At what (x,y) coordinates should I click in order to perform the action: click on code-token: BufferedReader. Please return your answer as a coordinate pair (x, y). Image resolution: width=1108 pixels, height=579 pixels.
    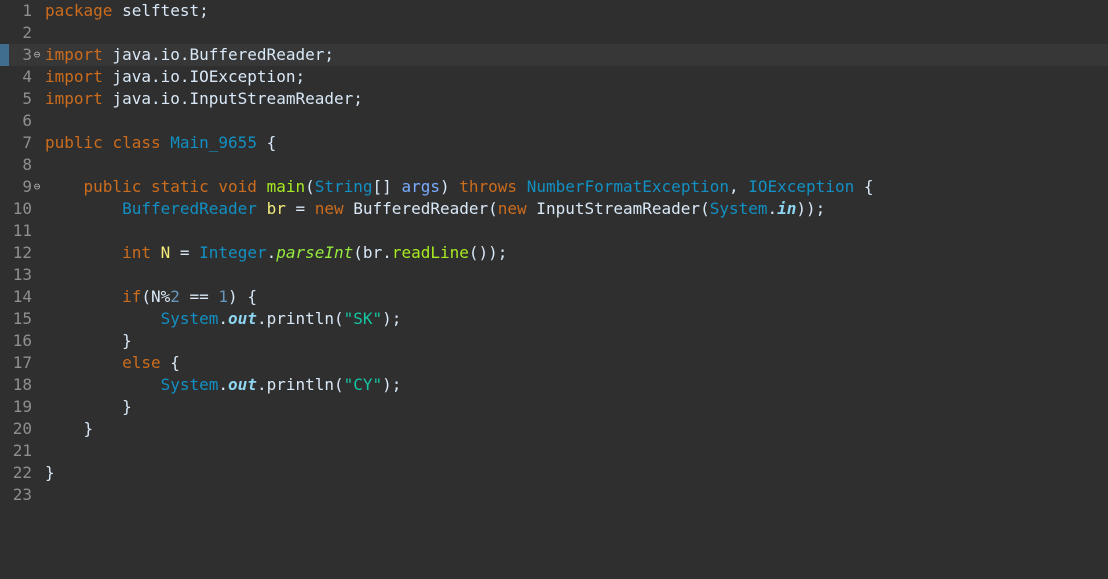
    Looking at the image, I should click on (189, 208).